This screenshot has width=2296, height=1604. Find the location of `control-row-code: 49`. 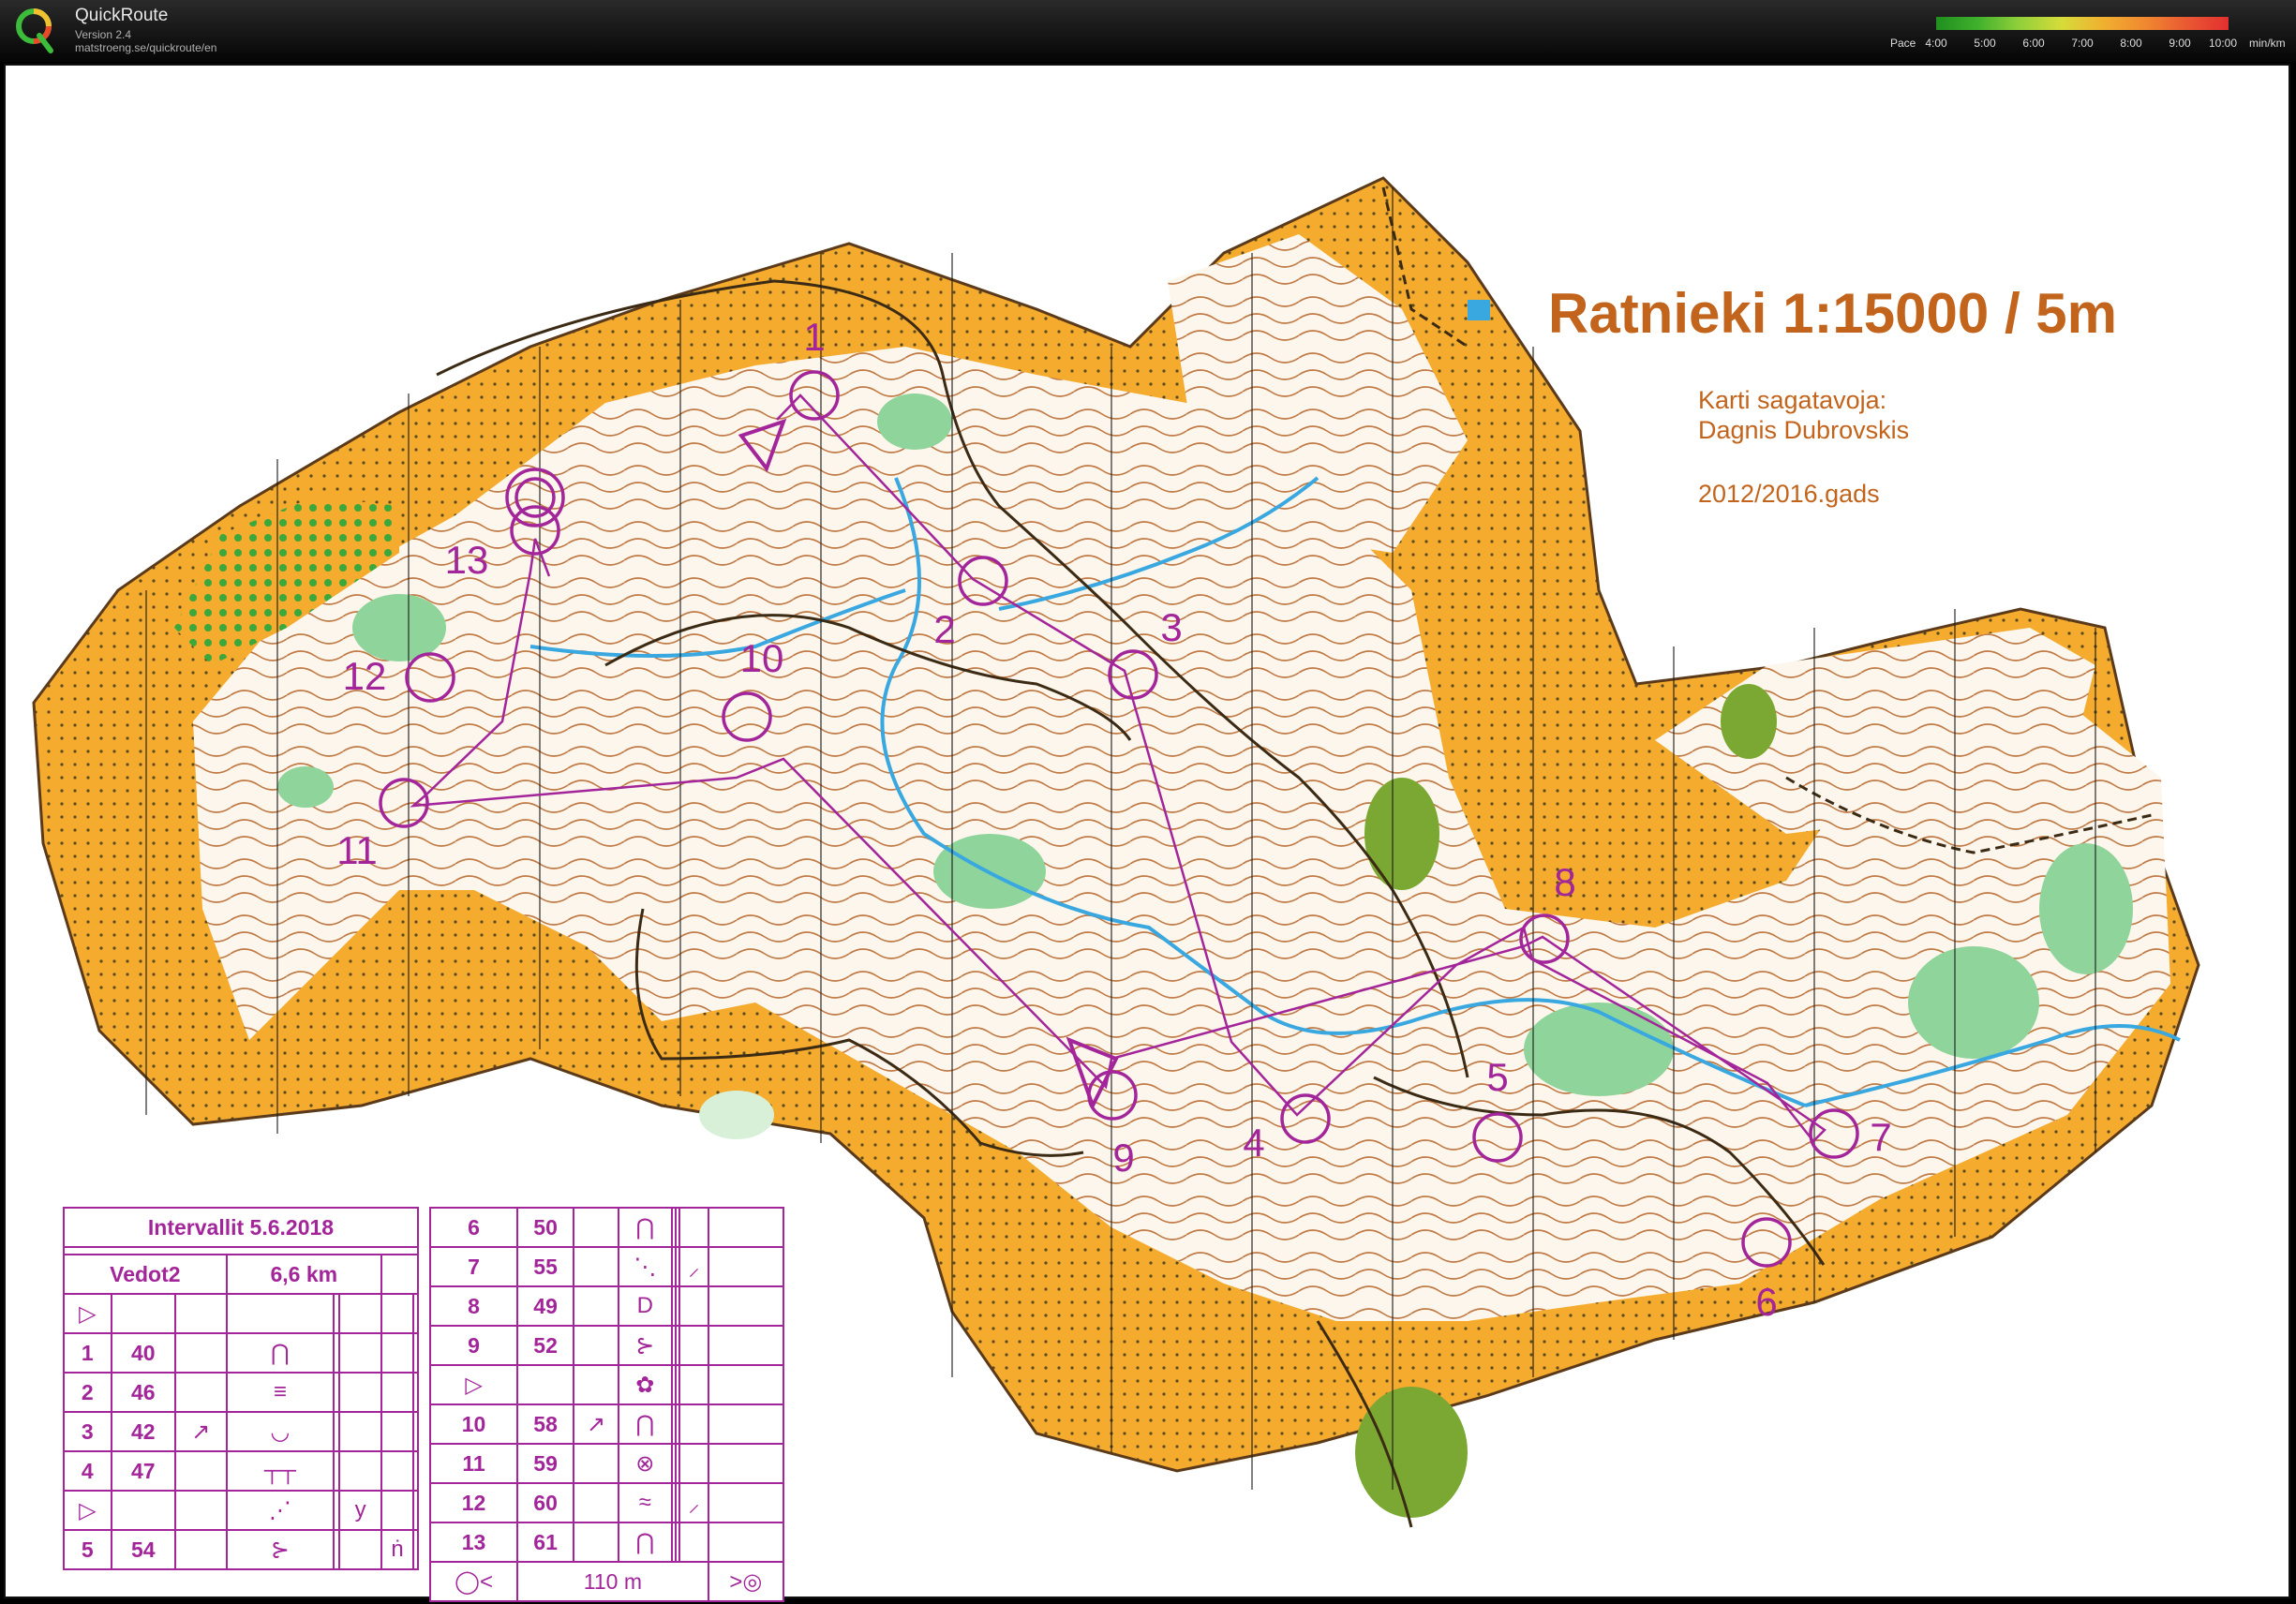

control-row-code: 49 is located at coordinates (545, 1306).